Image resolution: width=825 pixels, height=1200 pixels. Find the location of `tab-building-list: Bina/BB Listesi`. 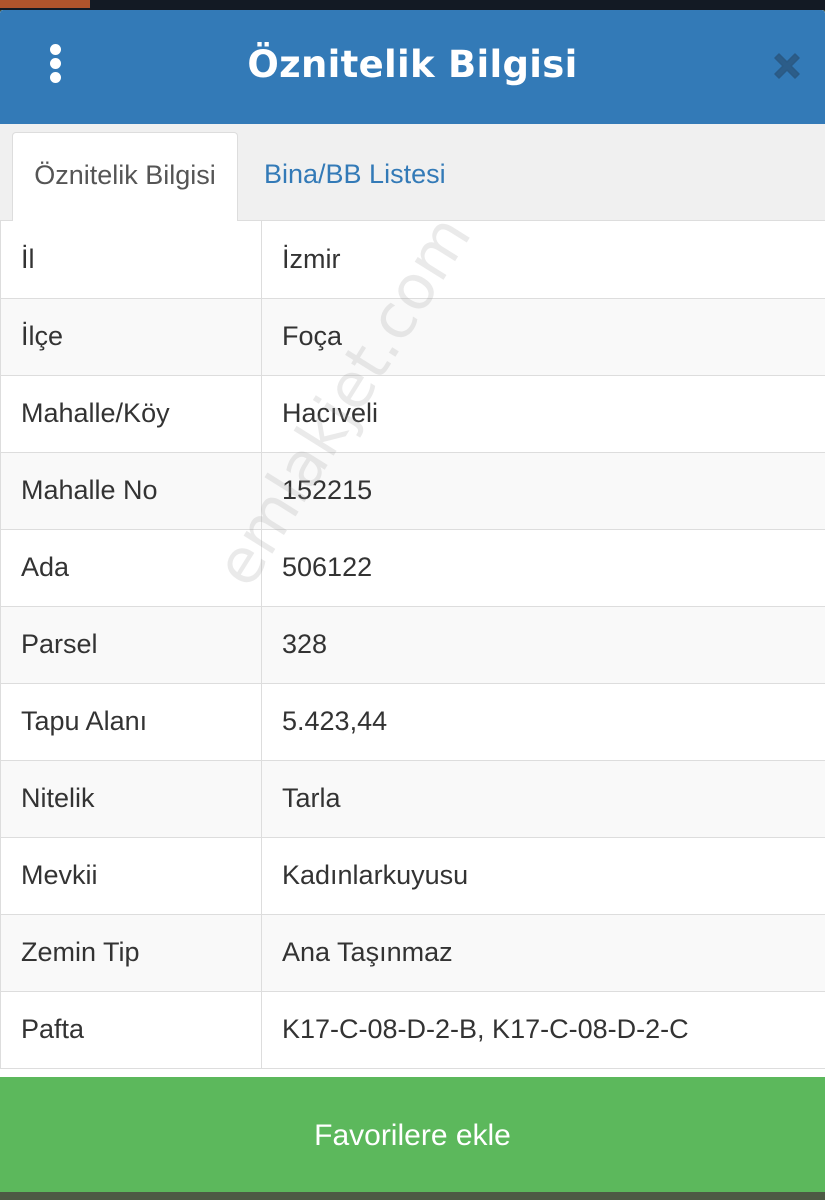

tab-building-list: Bina/BB Listesi is located at coordinates (355, 176).